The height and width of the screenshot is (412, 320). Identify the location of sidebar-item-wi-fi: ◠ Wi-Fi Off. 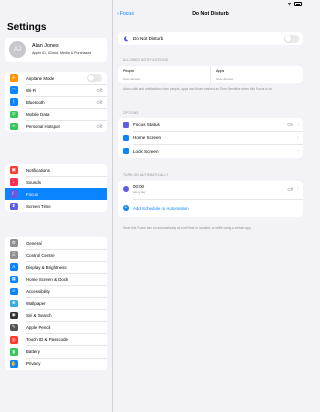
(56, 90).